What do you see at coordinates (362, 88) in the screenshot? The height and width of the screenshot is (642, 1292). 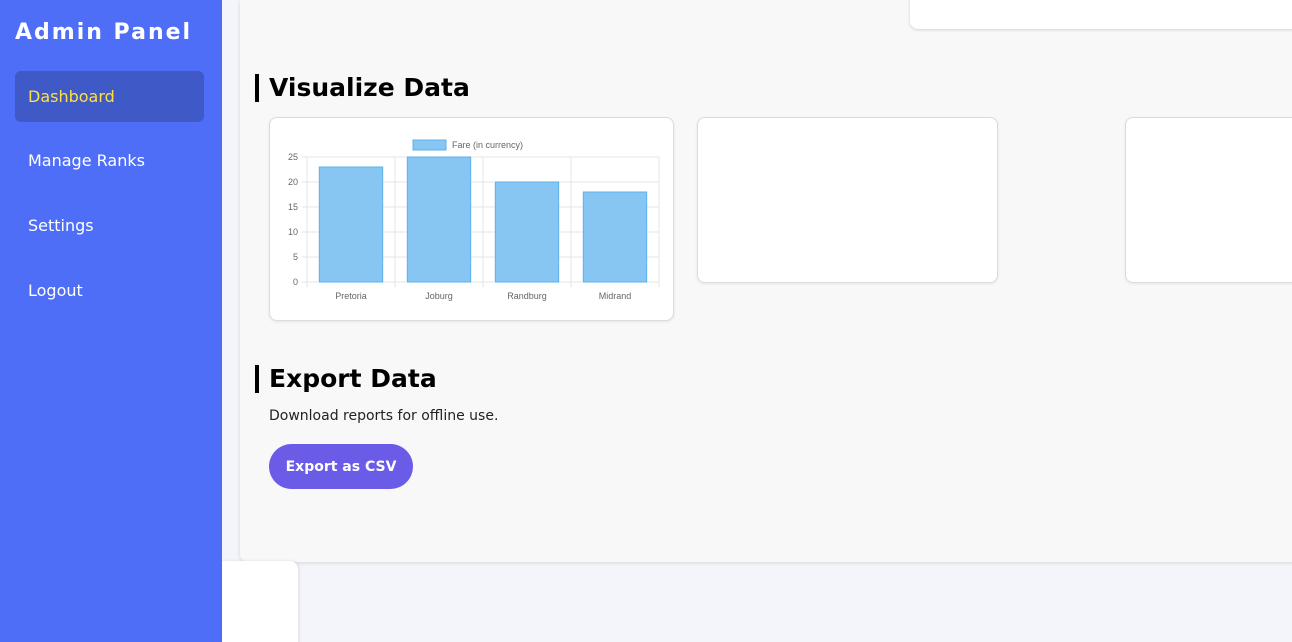 I see `visualize-section-title: Visualize Data` at bounding box center [362, 88].